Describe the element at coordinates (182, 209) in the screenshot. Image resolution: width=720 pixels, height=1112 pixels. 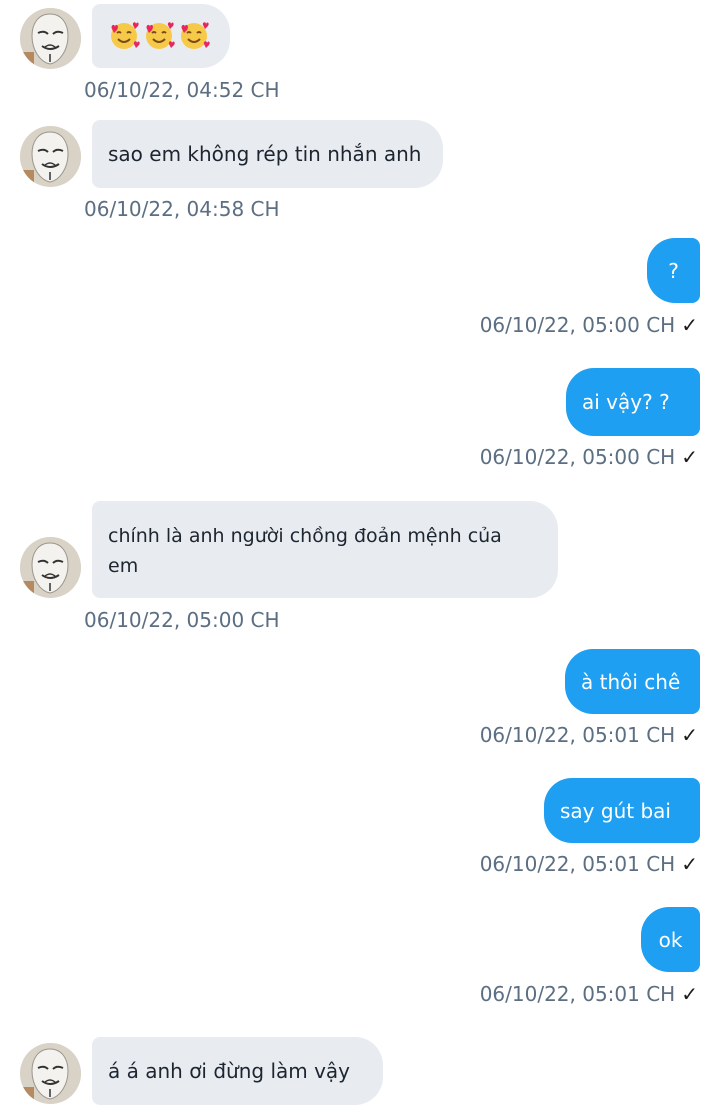
I see `message-timestamp: 06/10/22, 04:58 CH` at that location.